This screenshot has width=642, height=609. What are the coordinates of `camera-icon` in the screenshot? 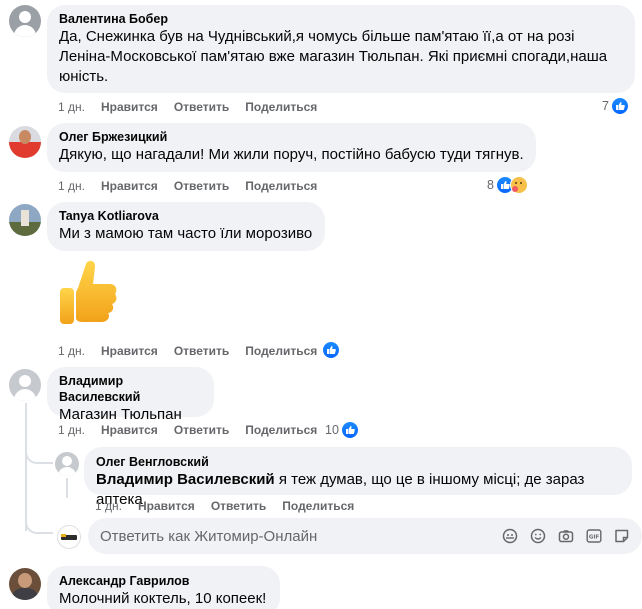 It's located at (566, 536).